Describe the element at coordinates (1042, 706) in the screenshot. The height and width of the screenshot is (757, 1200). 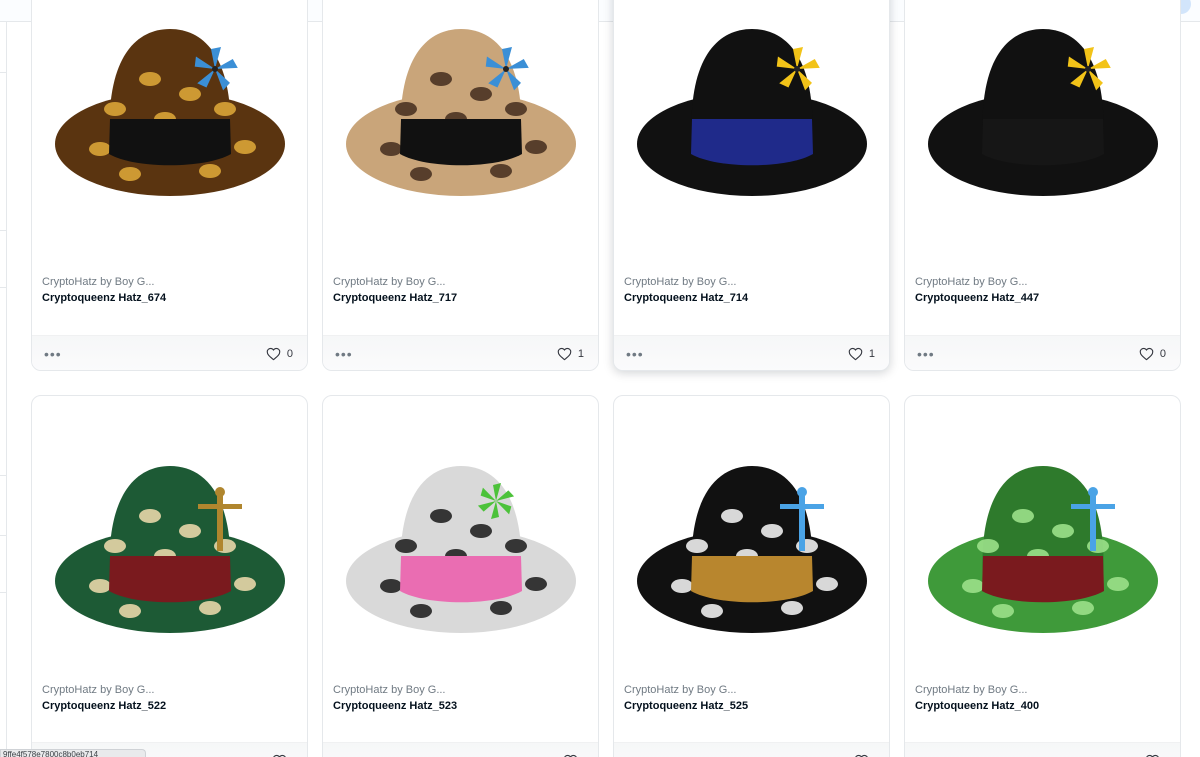
I see `asset-title: Cryptoqueenz Hatz_400` at that location.